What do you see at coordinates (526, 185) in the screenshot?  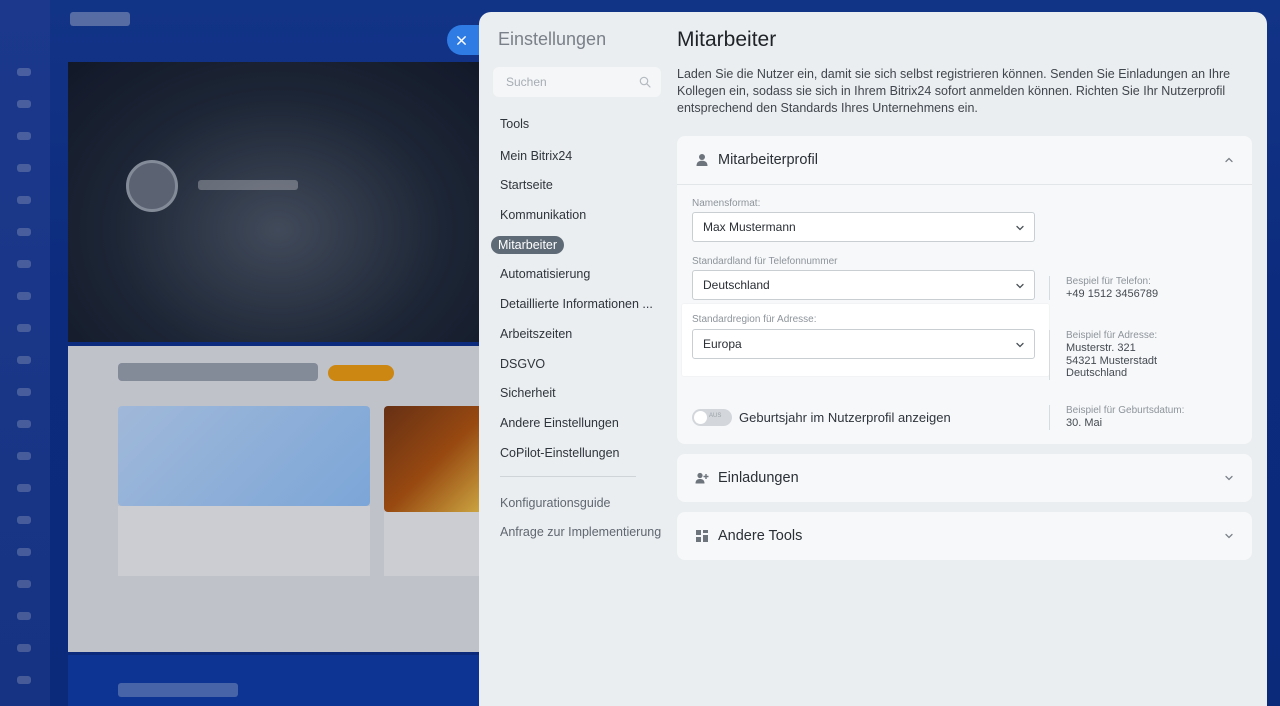 I see `sidebar-item-startseite: Startseite` at bounding box center [526, 185].